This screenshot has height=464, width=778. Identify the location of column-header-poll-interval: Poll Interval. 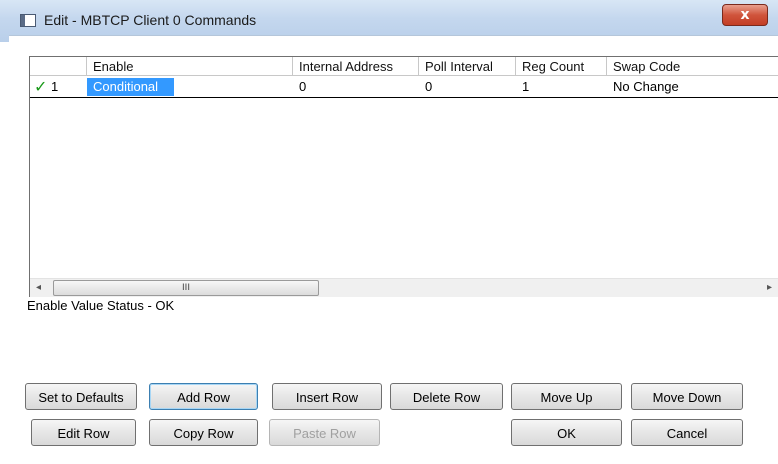
(467, 66).